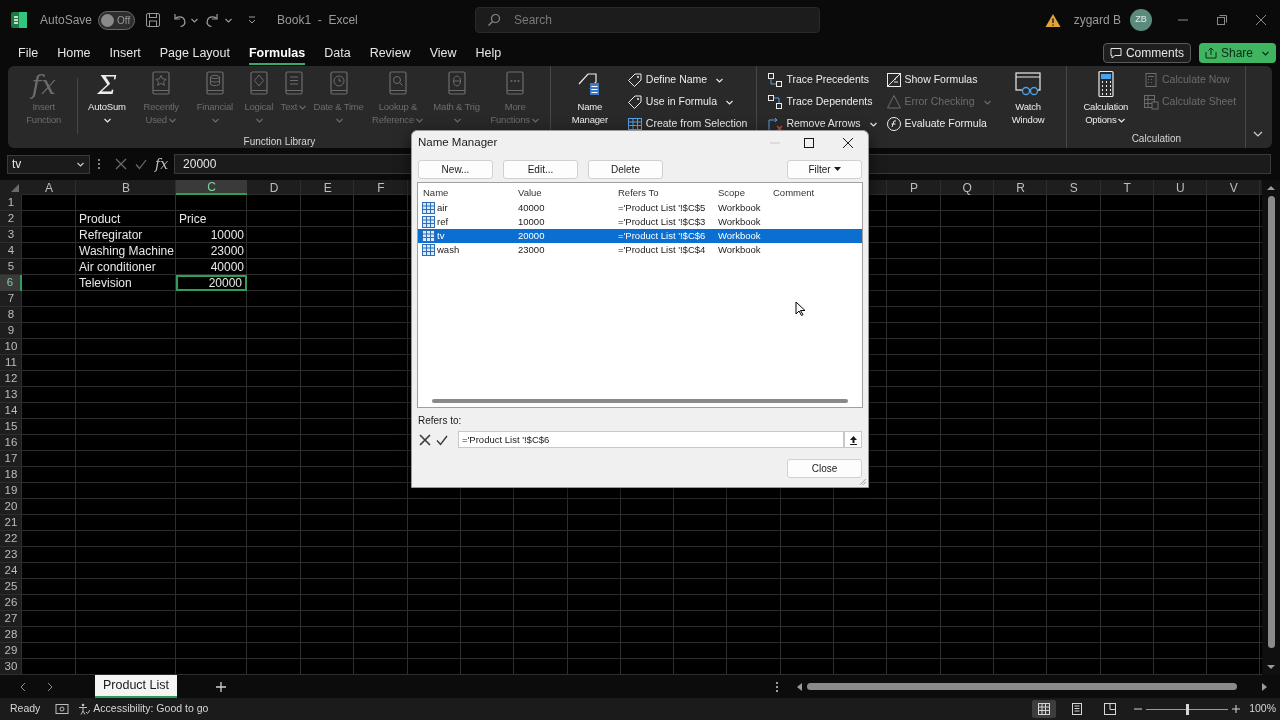 This screenshot has height=720, width=1280. Describe the element at coordinates (279, 141) in the screenshot. I see `group-label: Function Library` at that location.